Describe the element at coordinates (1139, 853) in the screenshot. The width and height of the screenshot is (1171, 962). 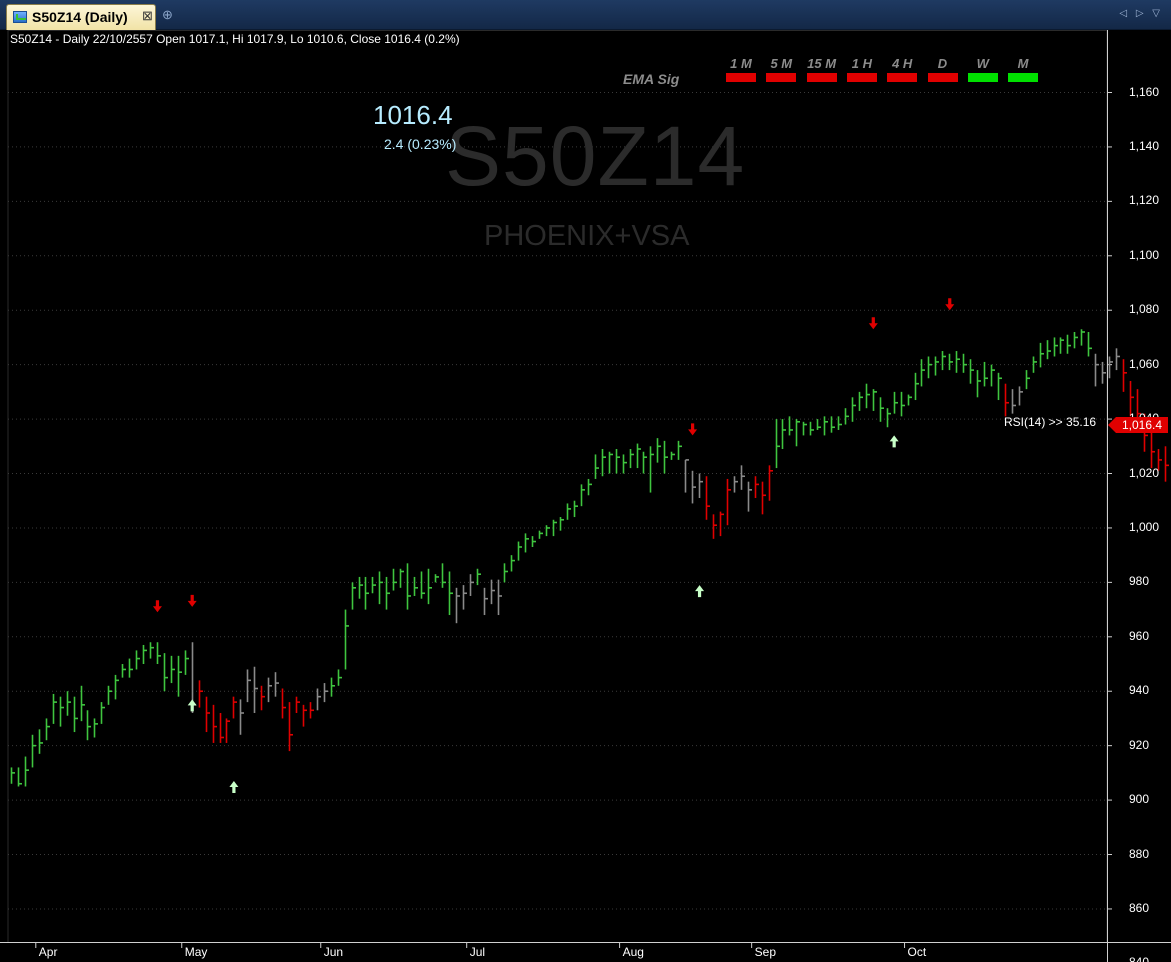
I see `y-tick-label: 880` at that location.